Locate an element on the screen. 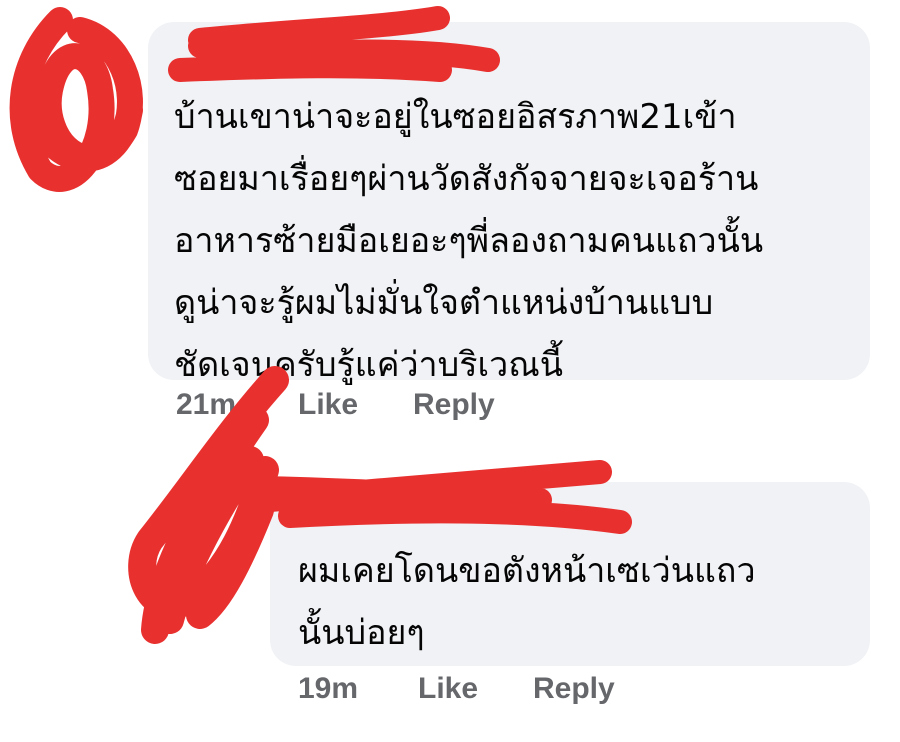 This screenshot has height=742, width=900. reply-timestamp: 19m is located at coordinates (358, 689).